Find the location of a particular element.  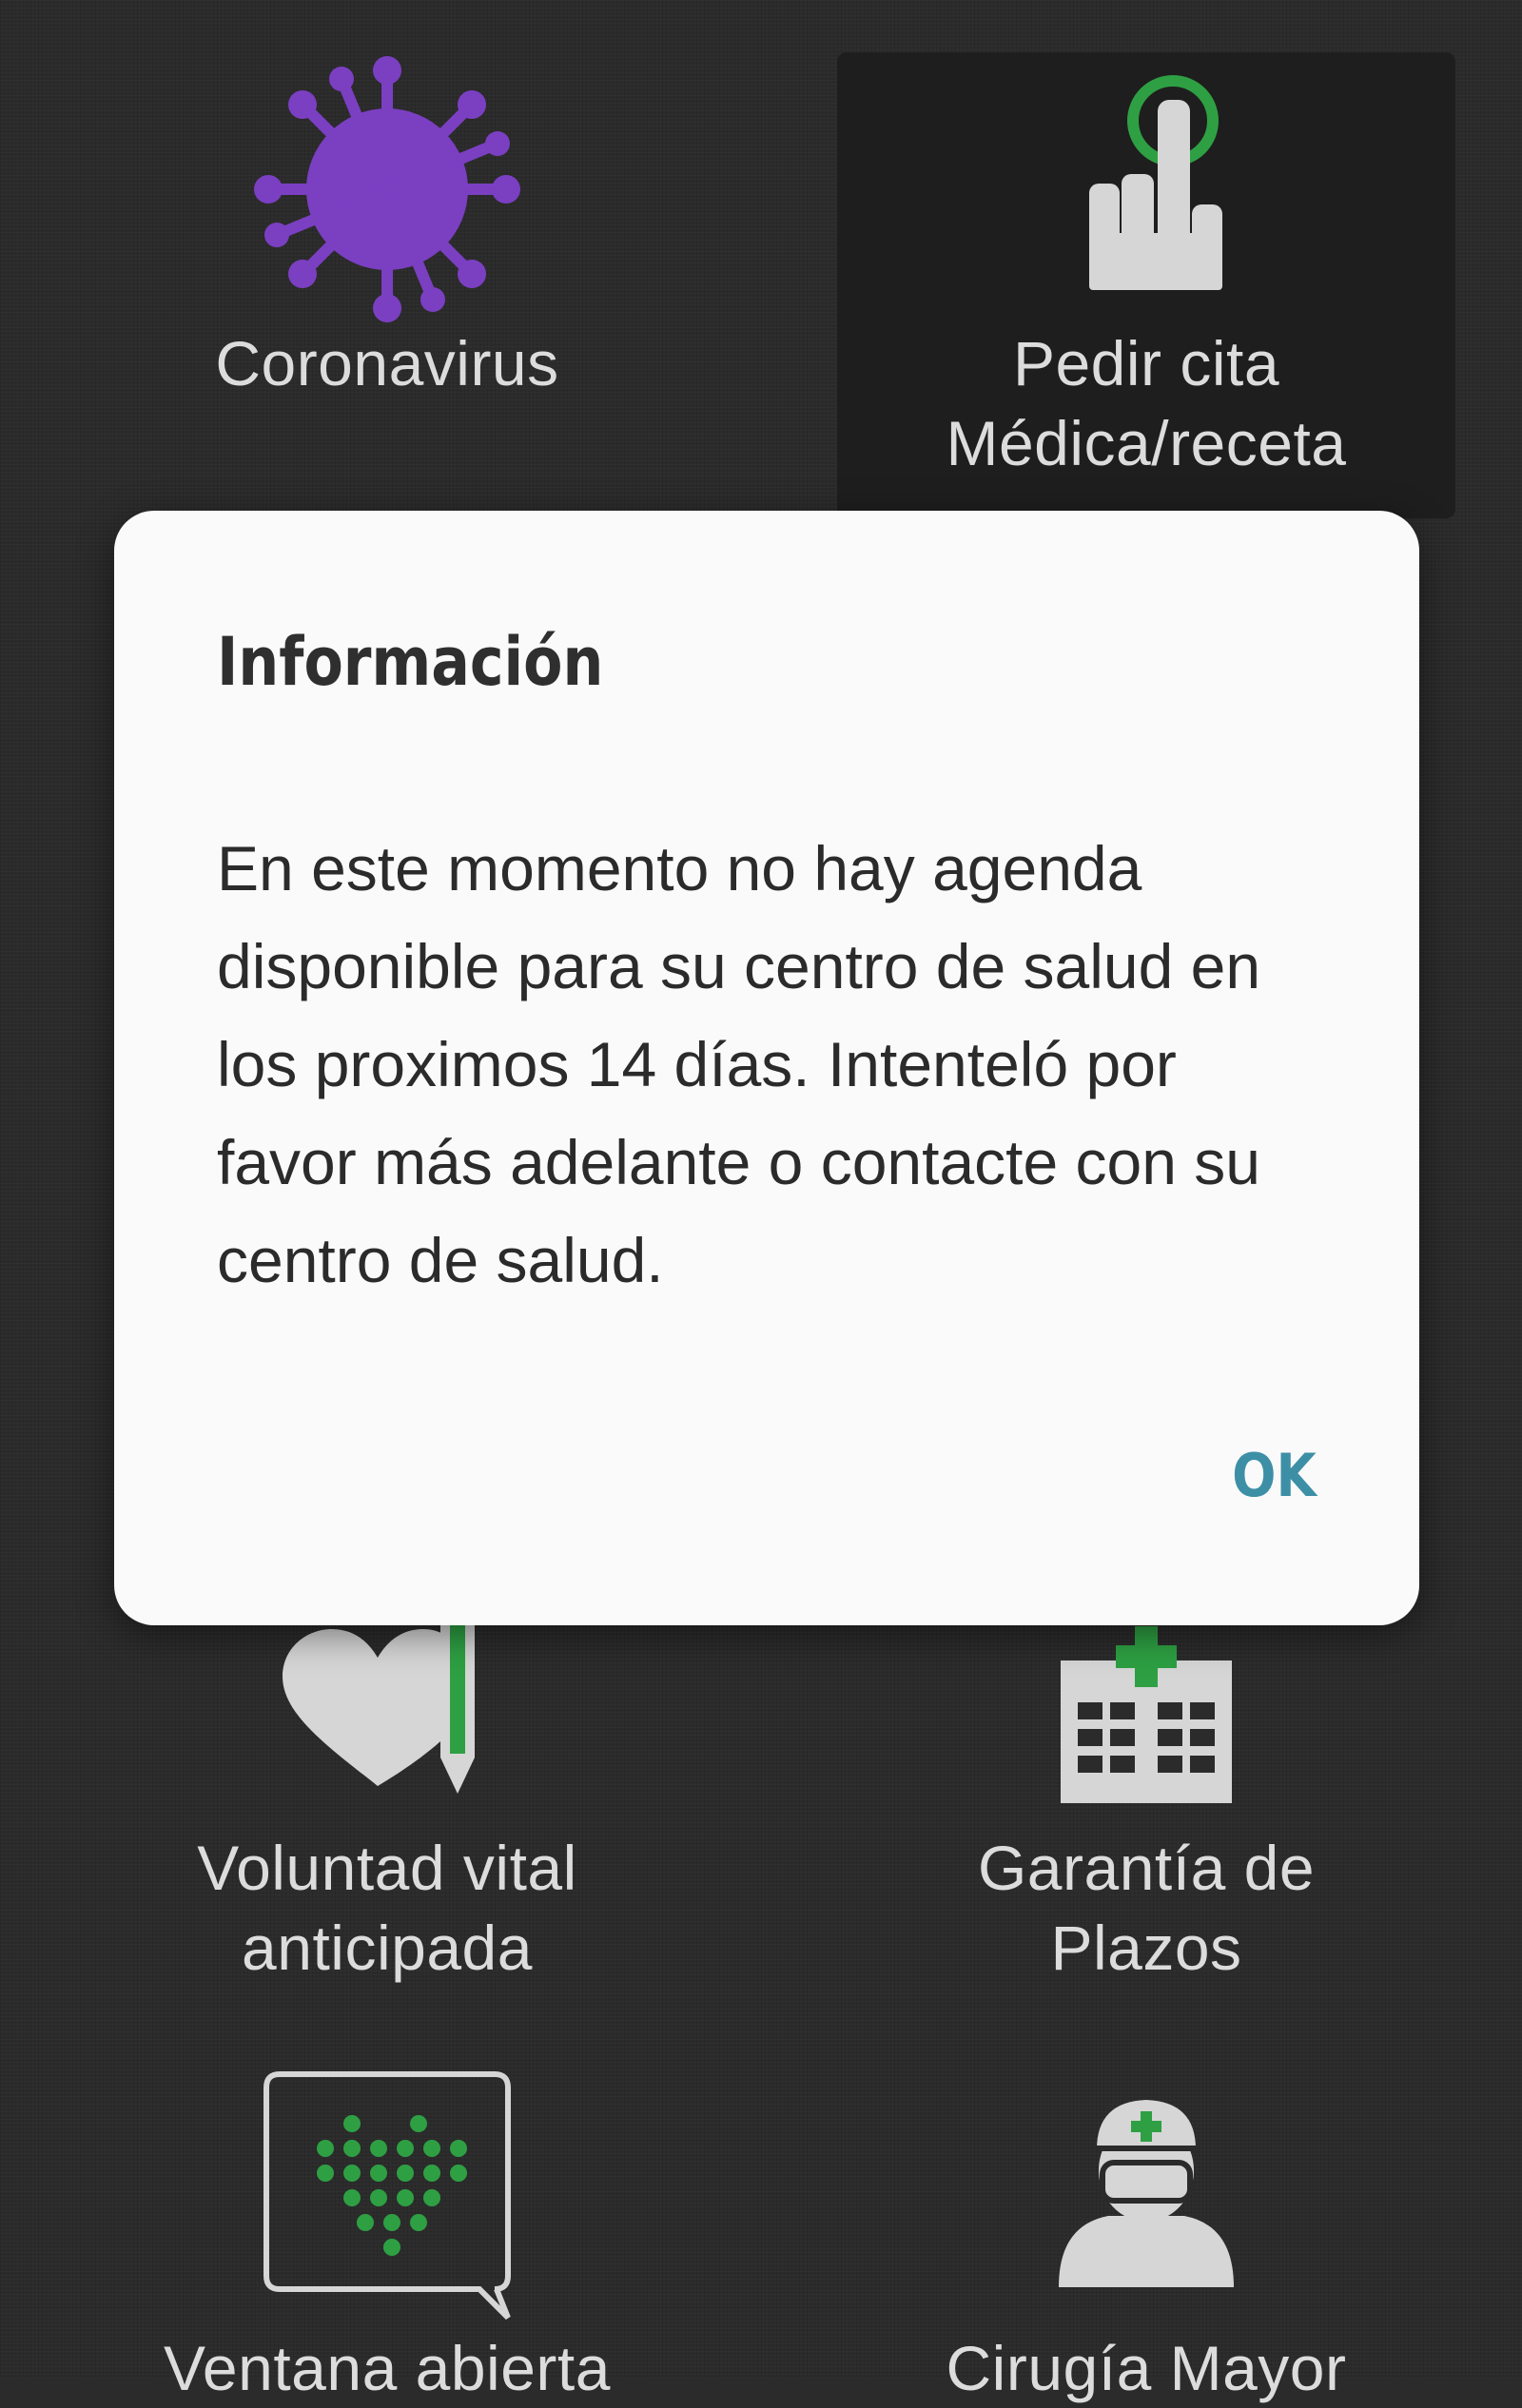

tile-label-coronavirus: Coronavirus is located at coordinates (387, 363).